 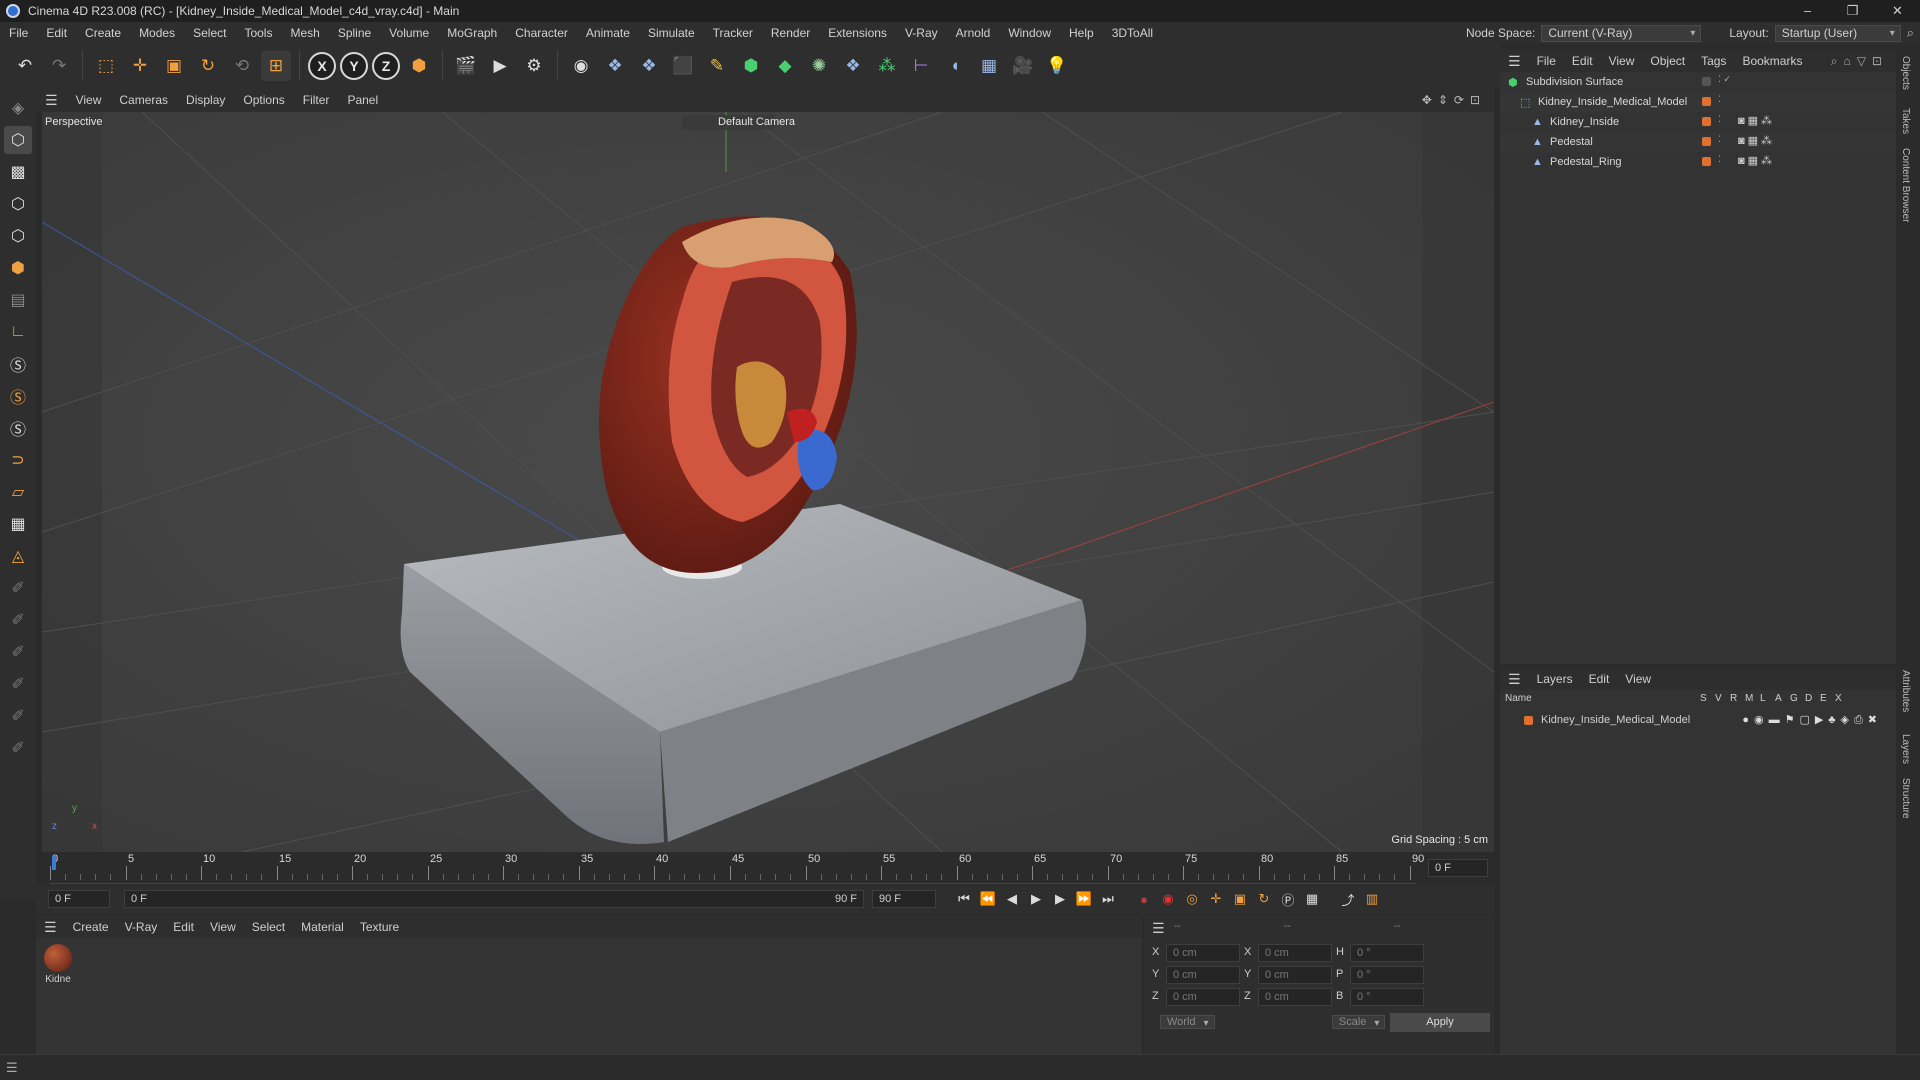 I want to click on rig-icon: ✐, so click(x=18, y=716).